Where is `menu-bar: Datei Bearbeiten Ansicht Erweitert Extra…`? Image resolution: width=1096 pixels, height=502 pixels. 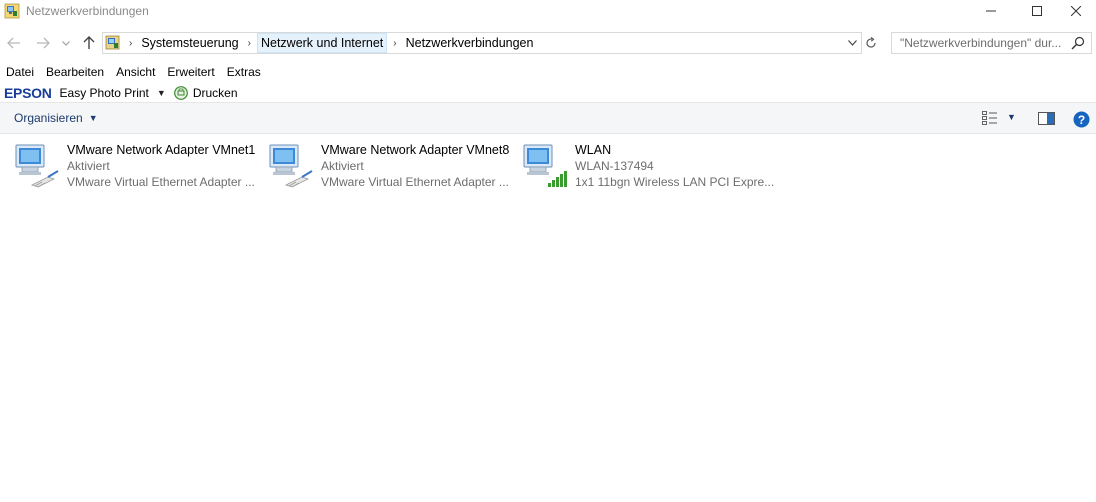
menu-bar: Datei Bearbeiten Ansicht Erweitert Extra… is located at coordinates (133, 72).